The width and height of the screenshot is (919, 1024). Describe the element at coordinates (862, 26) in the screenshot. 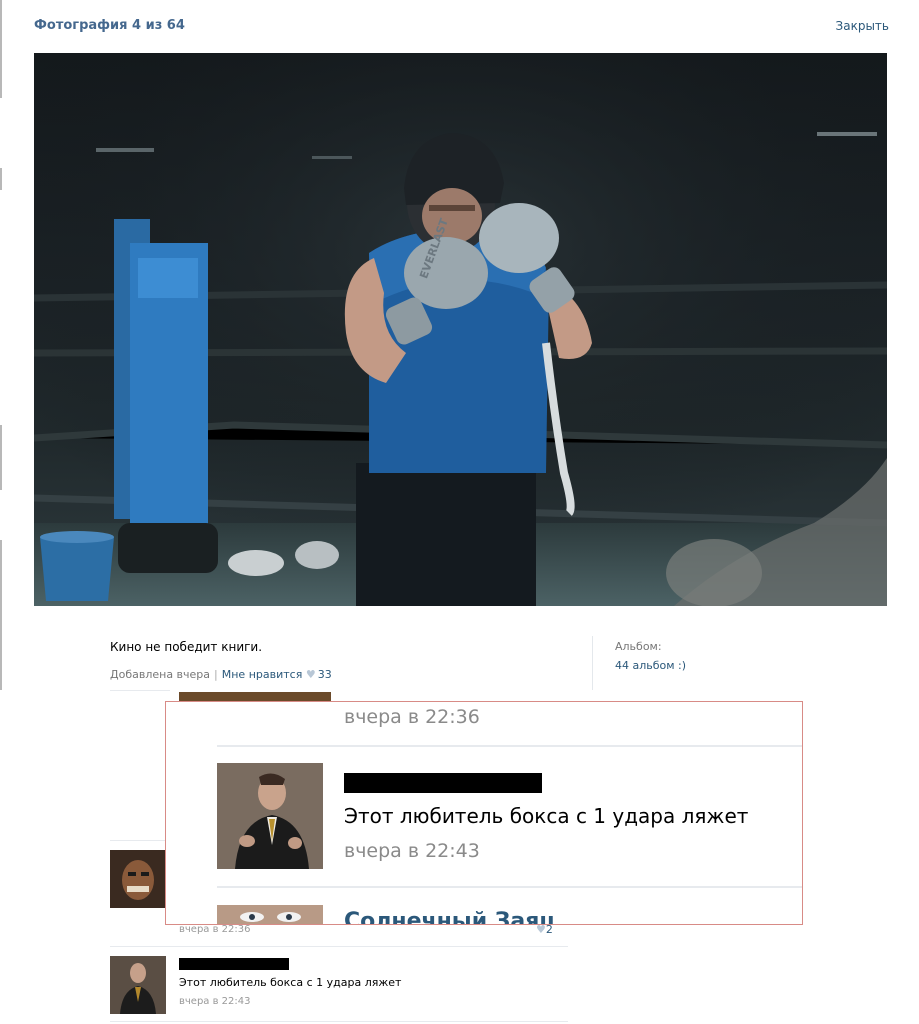

I see `close-button: Закрыть` at that location.